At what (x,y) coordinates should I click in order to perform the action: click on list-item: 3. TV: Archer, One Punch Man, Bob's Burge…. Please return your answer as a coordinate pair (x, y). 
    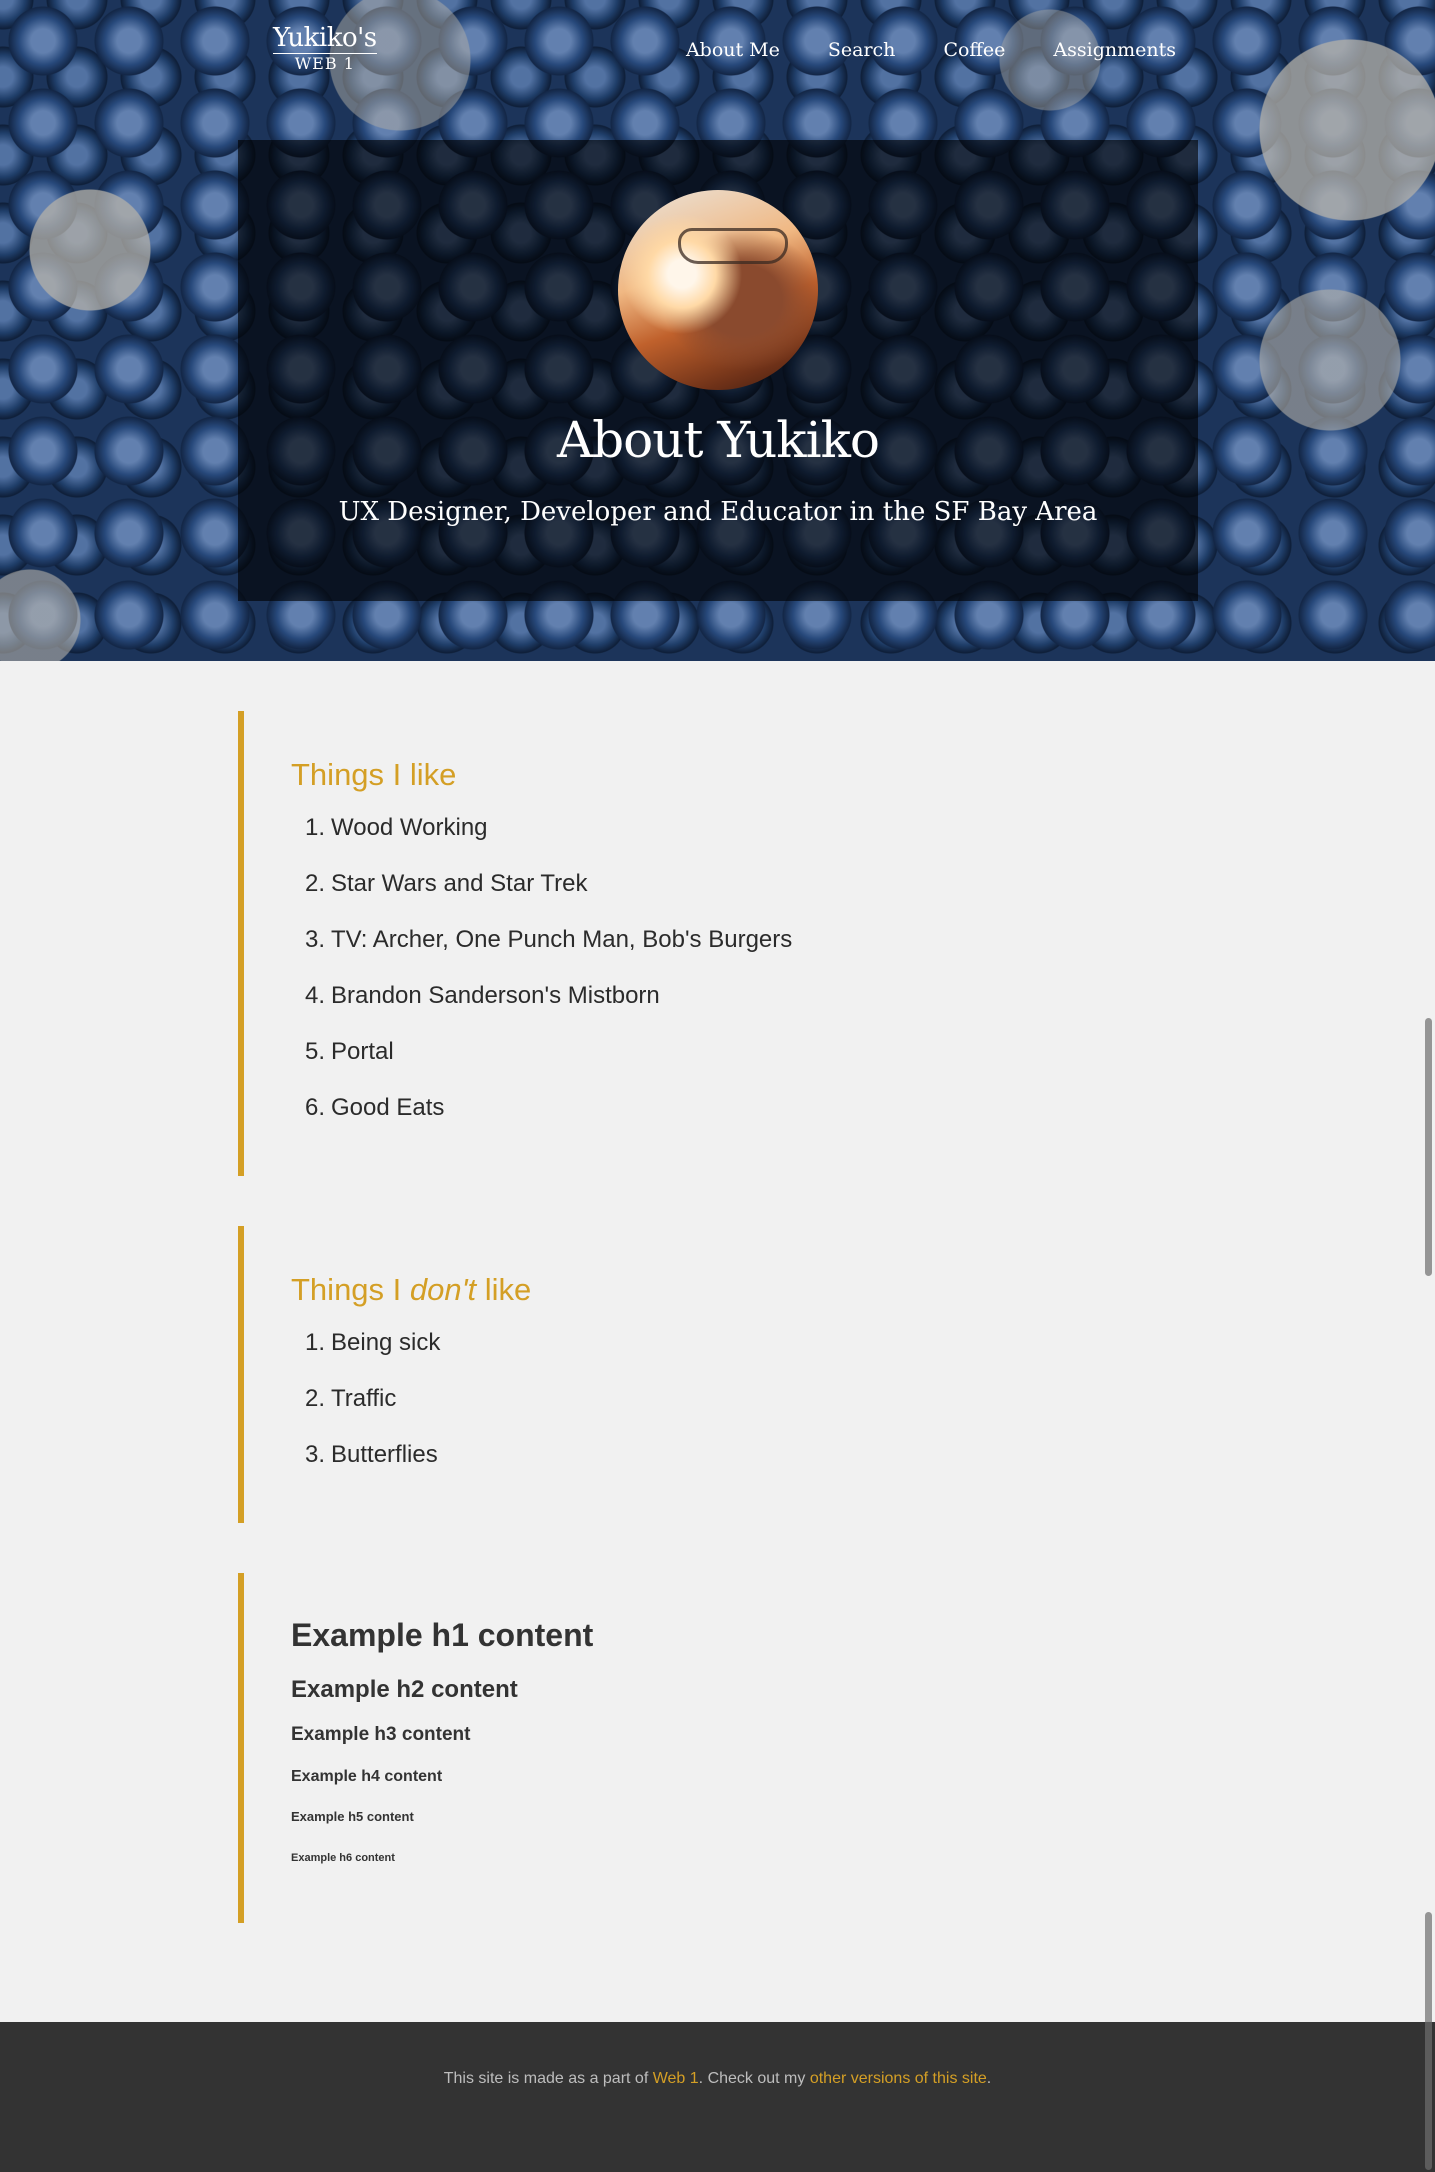
    Looking at the image, I should click on (549, 939).